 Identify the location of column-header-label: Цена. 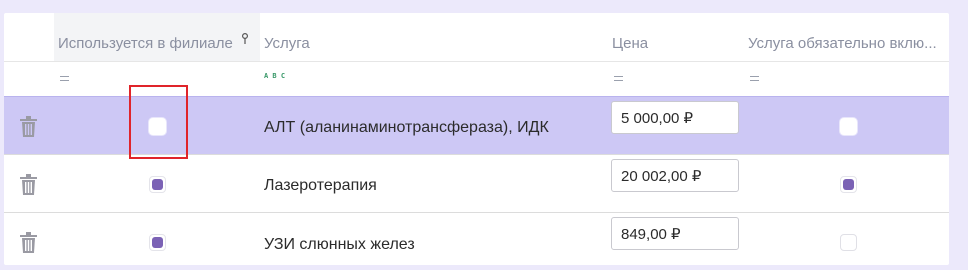
(630, 43).